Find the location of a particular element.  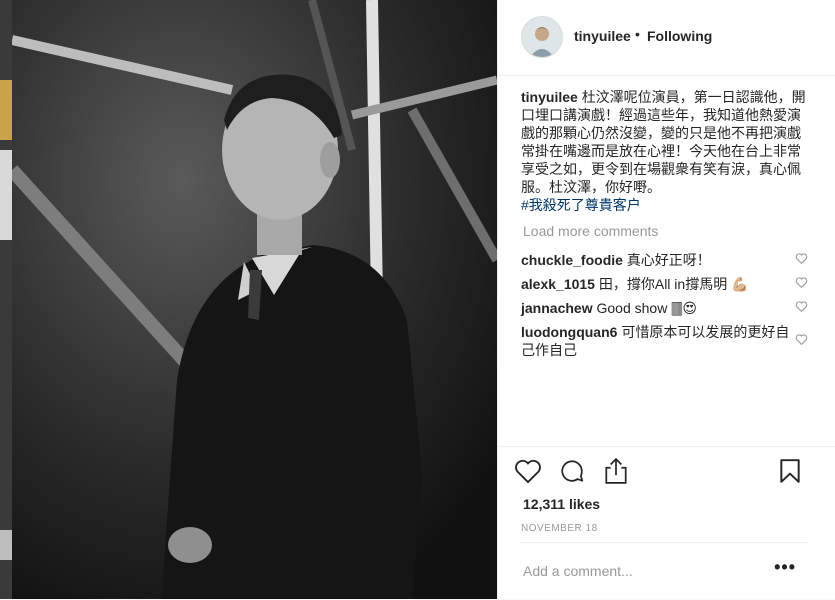

bookmark-icon is located at coordinates (790, 471).